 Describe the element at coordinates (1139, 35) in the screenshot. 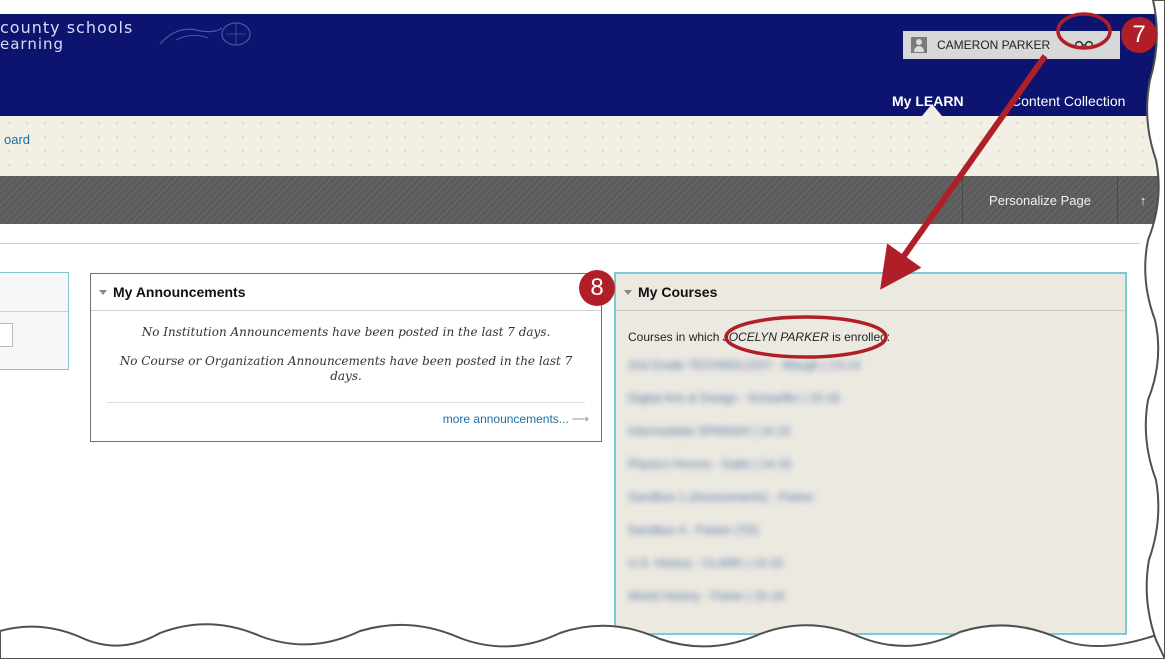

I see `step-badge-7: 7` at that location.